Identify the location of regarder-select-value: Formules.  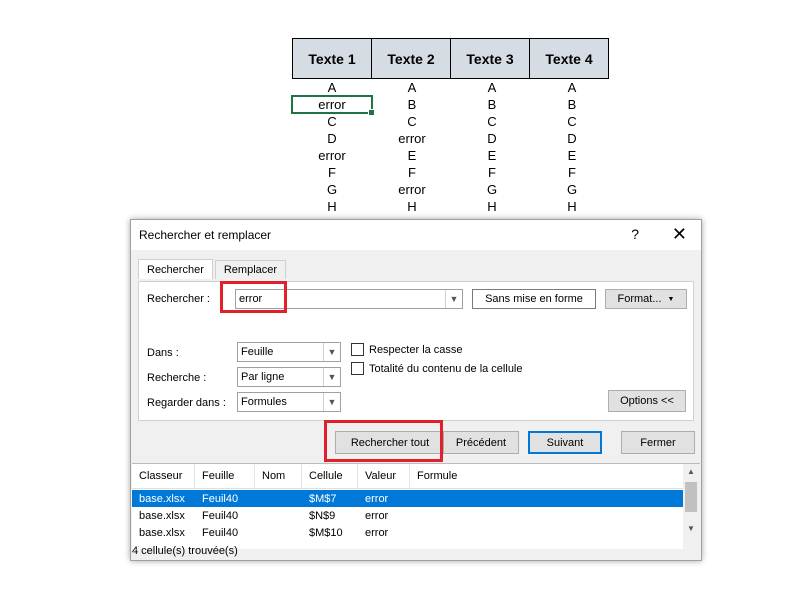
(264, 402).